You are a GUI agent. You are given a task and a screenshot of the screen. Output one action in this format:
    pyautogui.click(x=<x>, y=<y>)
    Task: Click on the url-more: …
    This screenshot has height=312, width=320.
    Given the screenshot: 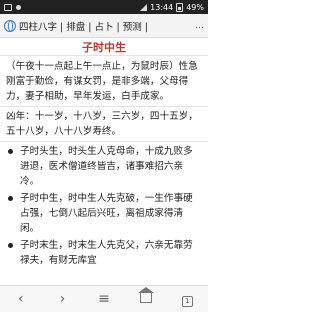 What is the action you would take?
    pyautogui.click(x=199, y=25)
    